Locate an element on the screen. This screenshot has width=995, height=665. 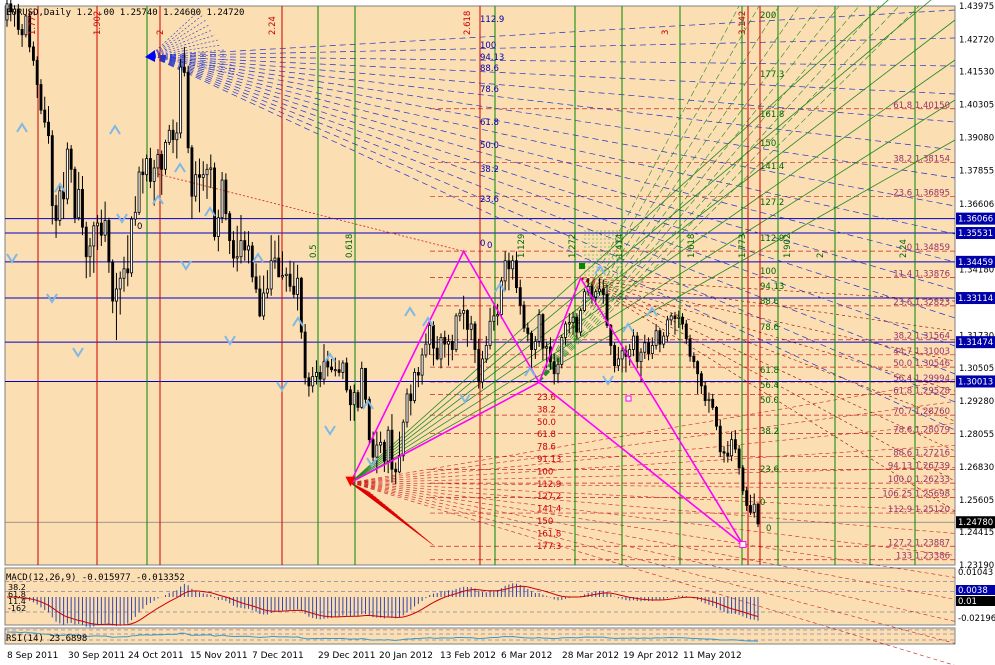
price-box-label: 1.33114 is located at coordinates (975, 299).